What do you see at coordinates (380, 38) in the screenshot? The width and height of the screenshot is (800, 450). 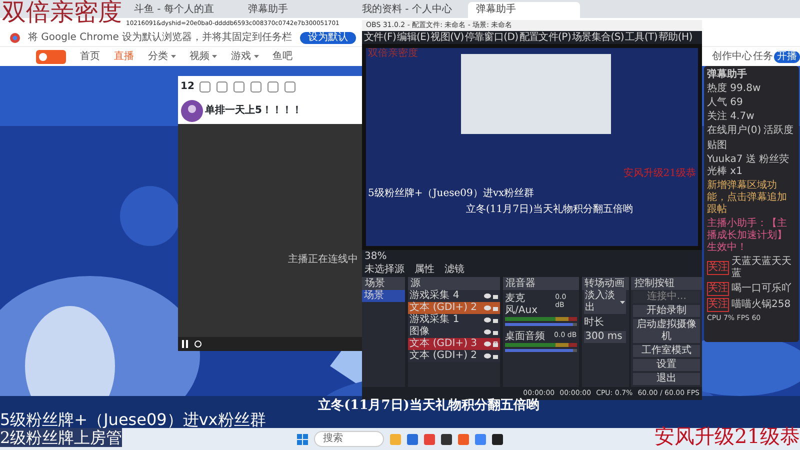 I see `menu-item: 文件(F)` at bounding box center [380, 38].